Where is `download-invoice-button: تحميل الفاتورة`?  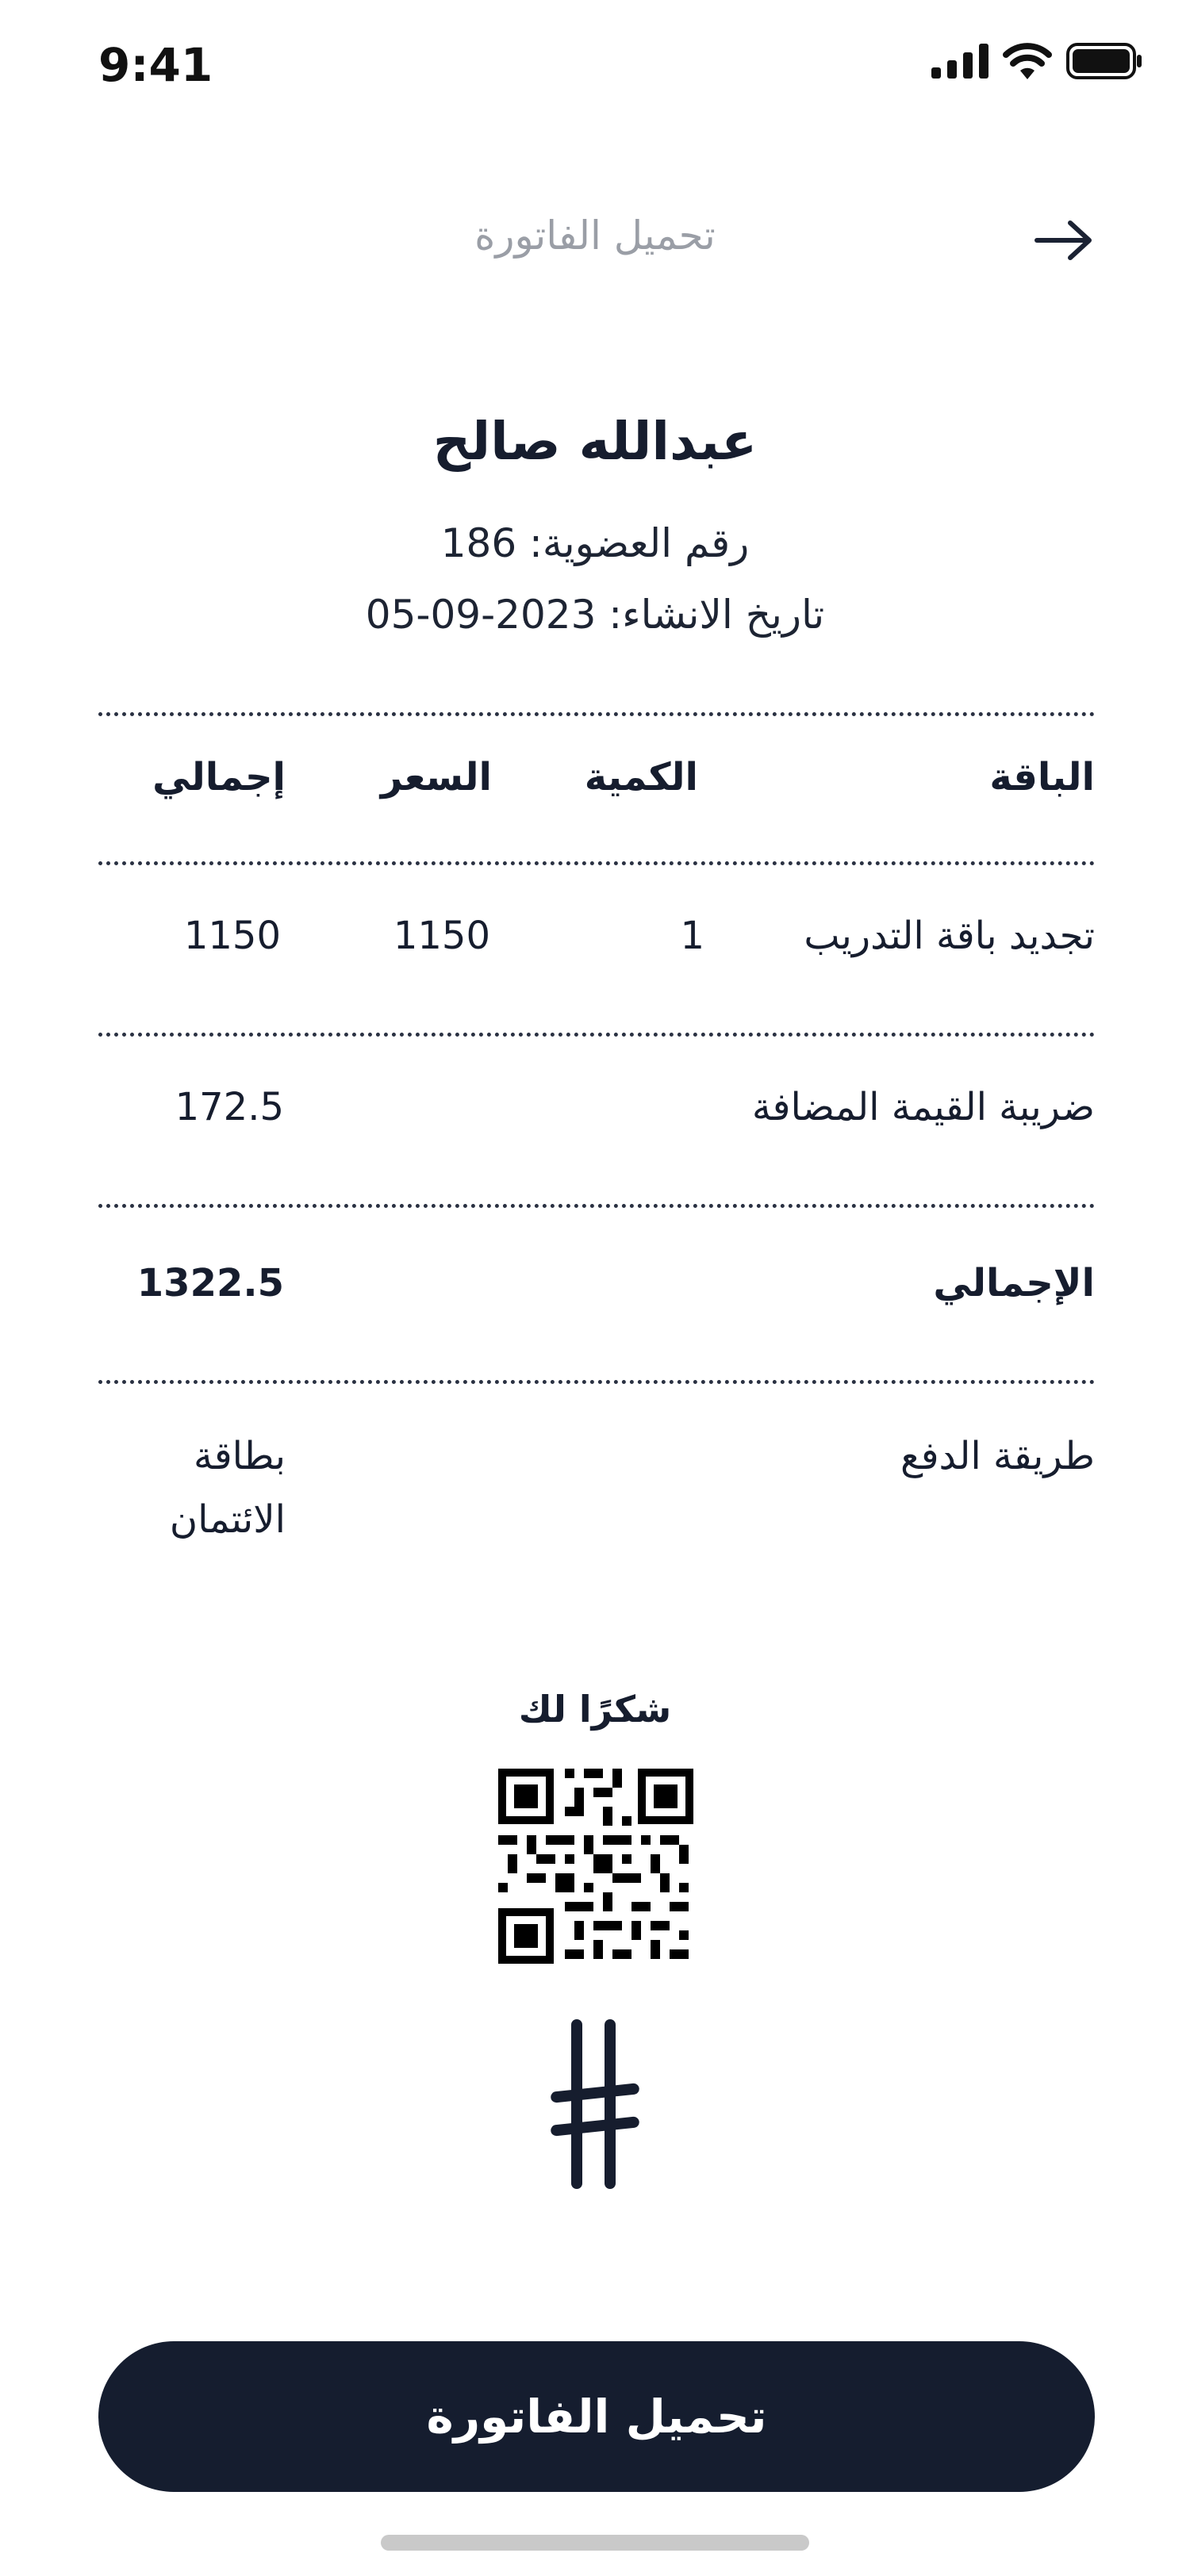
download-invoice-button: تحميل الفاتورة is located at coordinates (596, 2416).